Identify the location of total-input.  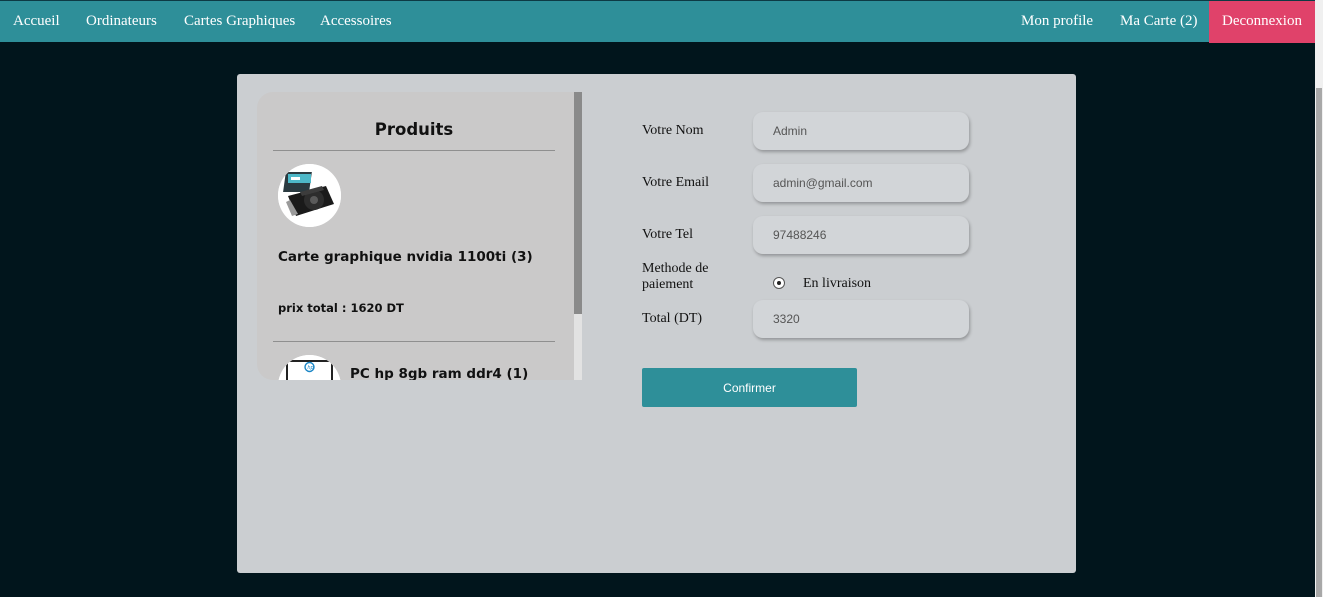
(861, 319).